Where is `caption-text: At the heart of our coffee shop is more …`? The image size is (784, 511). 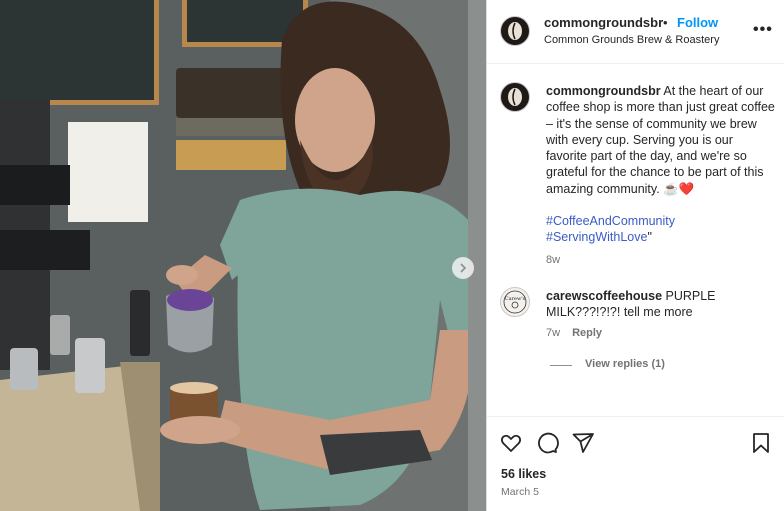
caption-text: At the heart of our coffee shop is more … is located at coordinates (660, 140).